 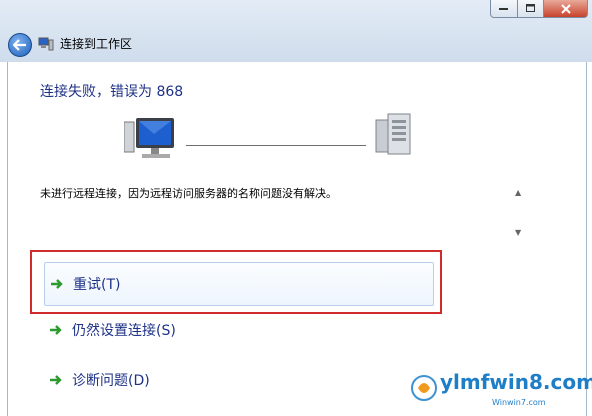 I want to click on maximize-icon, so click(x=530, y=8).